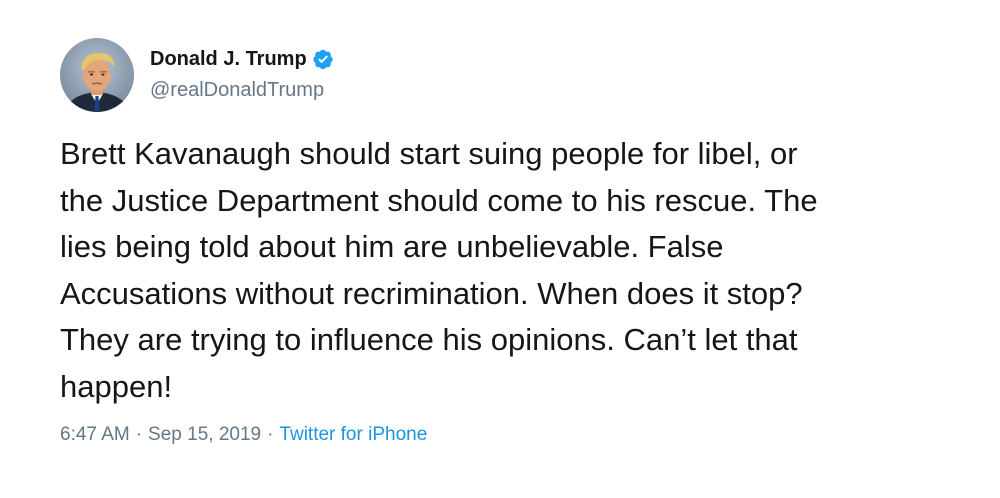  I want to click on tweet-time: 6:47 AM, so click(95, 434).